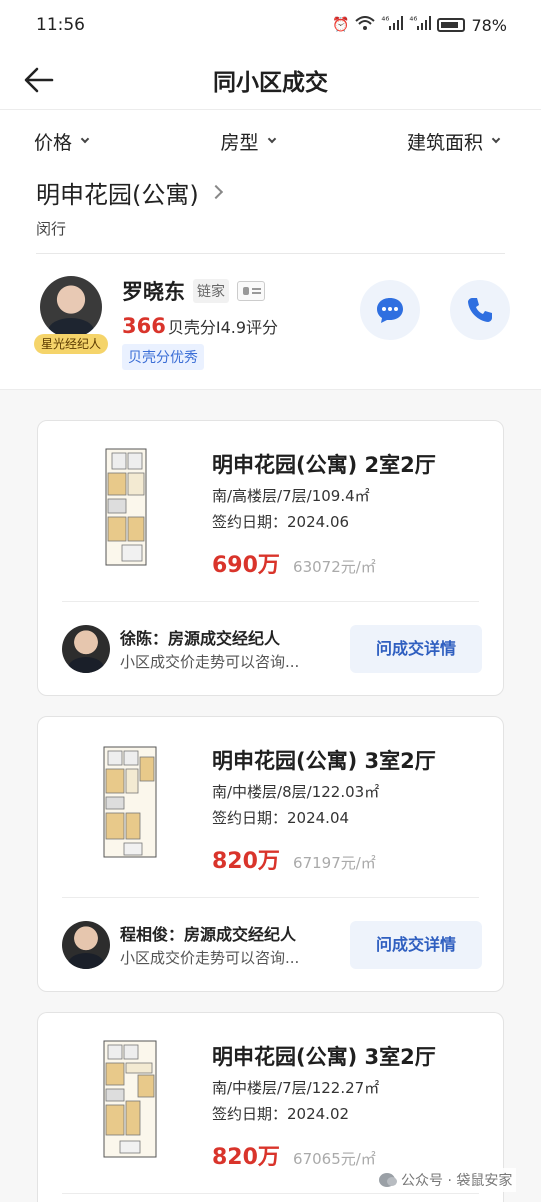 The width and height of the screenshot is (541, 1202). What do you see at coordinates (208, 934) in the screenshot?
I see `listing-agent-title: 程相俊：房源成交经纪人` at bounding box center [208, 934].